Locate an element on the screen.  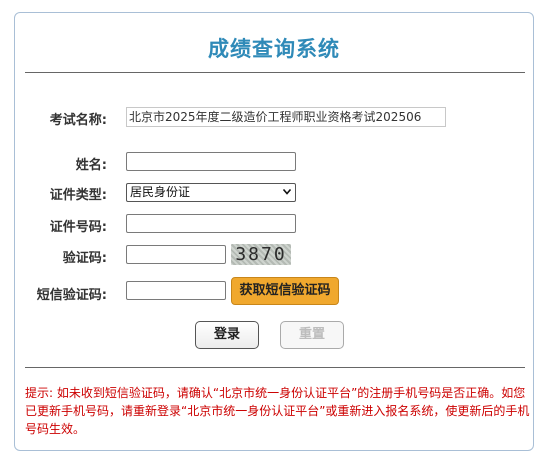
captcha-image: 3870 is located at coordinates (261, 254).